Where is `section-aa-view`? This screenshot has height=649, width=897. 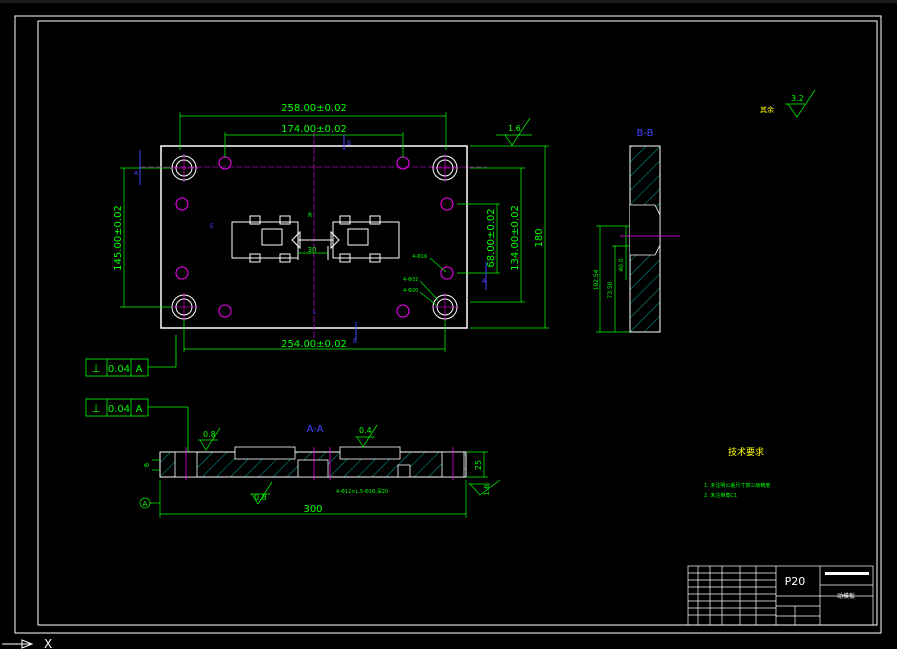 section-aa-view is located at coordinates (313, 463).